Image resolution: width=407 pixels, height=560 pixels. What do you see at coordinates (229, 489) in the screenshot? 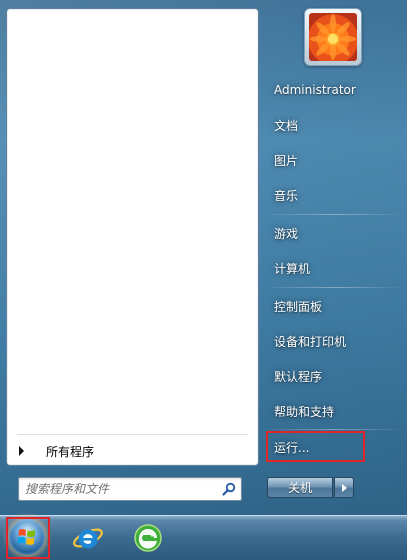
I see `search-icon` at bounding box center [229, 489].